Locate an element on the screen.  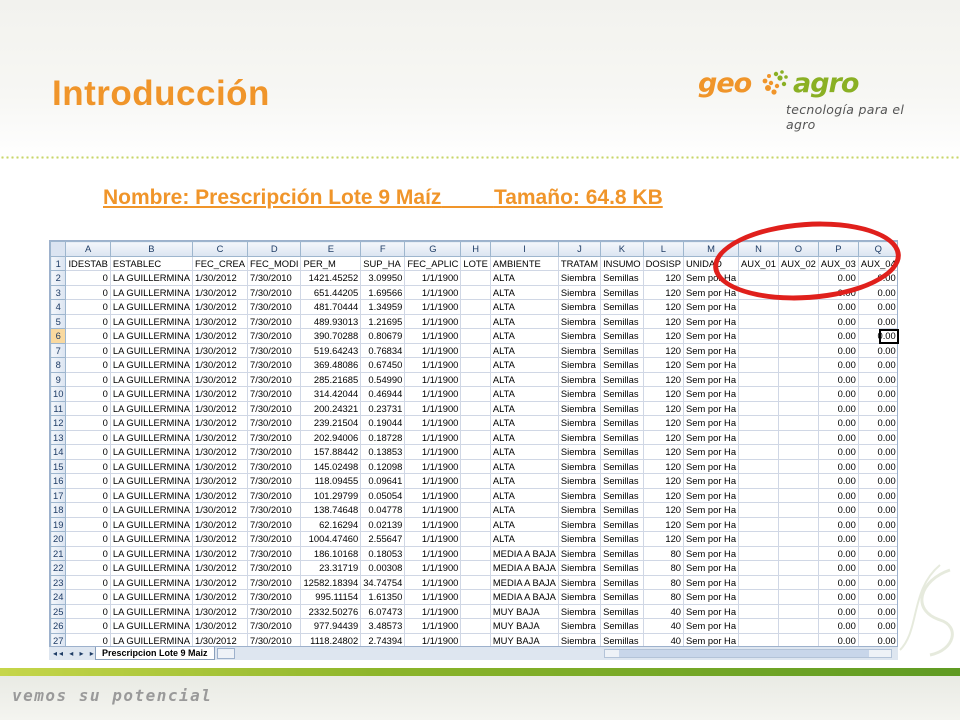
cell: 1.21695 is located at coordinates (383, 321).